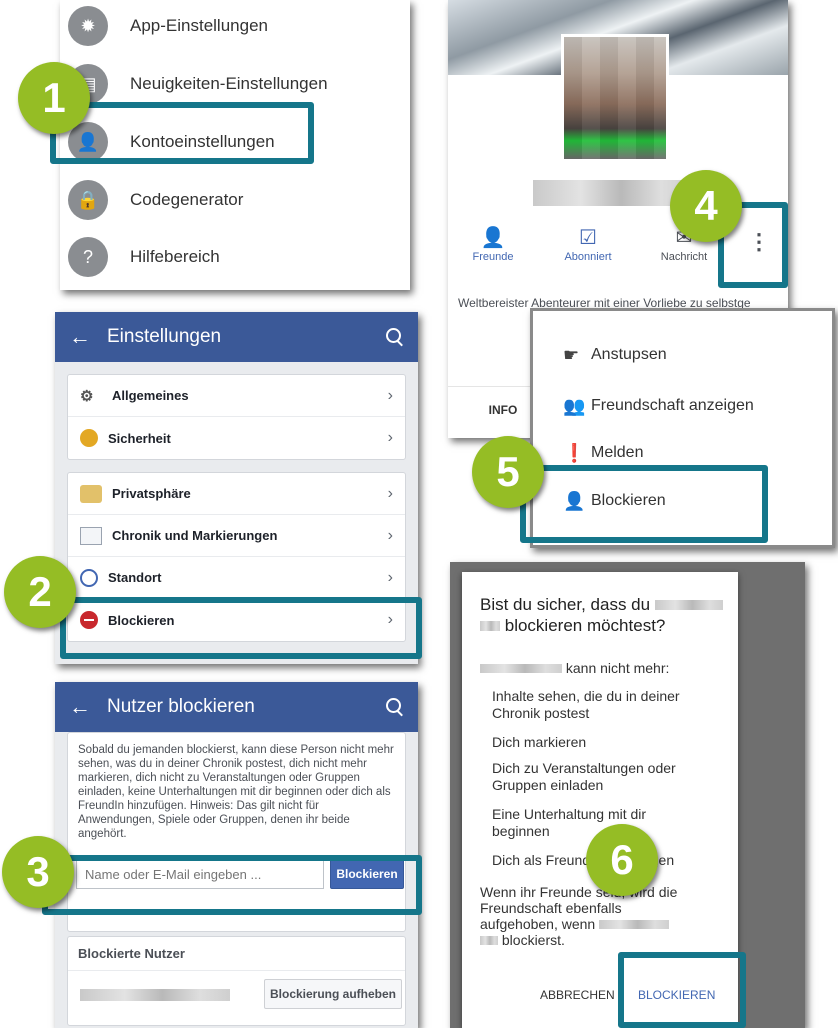 Image resolution: width=838 pixels, height=1028 pixels. Describe the element at coordinates (533, 940) in the screenshot. I see `note-line: blockierst.` at that location.